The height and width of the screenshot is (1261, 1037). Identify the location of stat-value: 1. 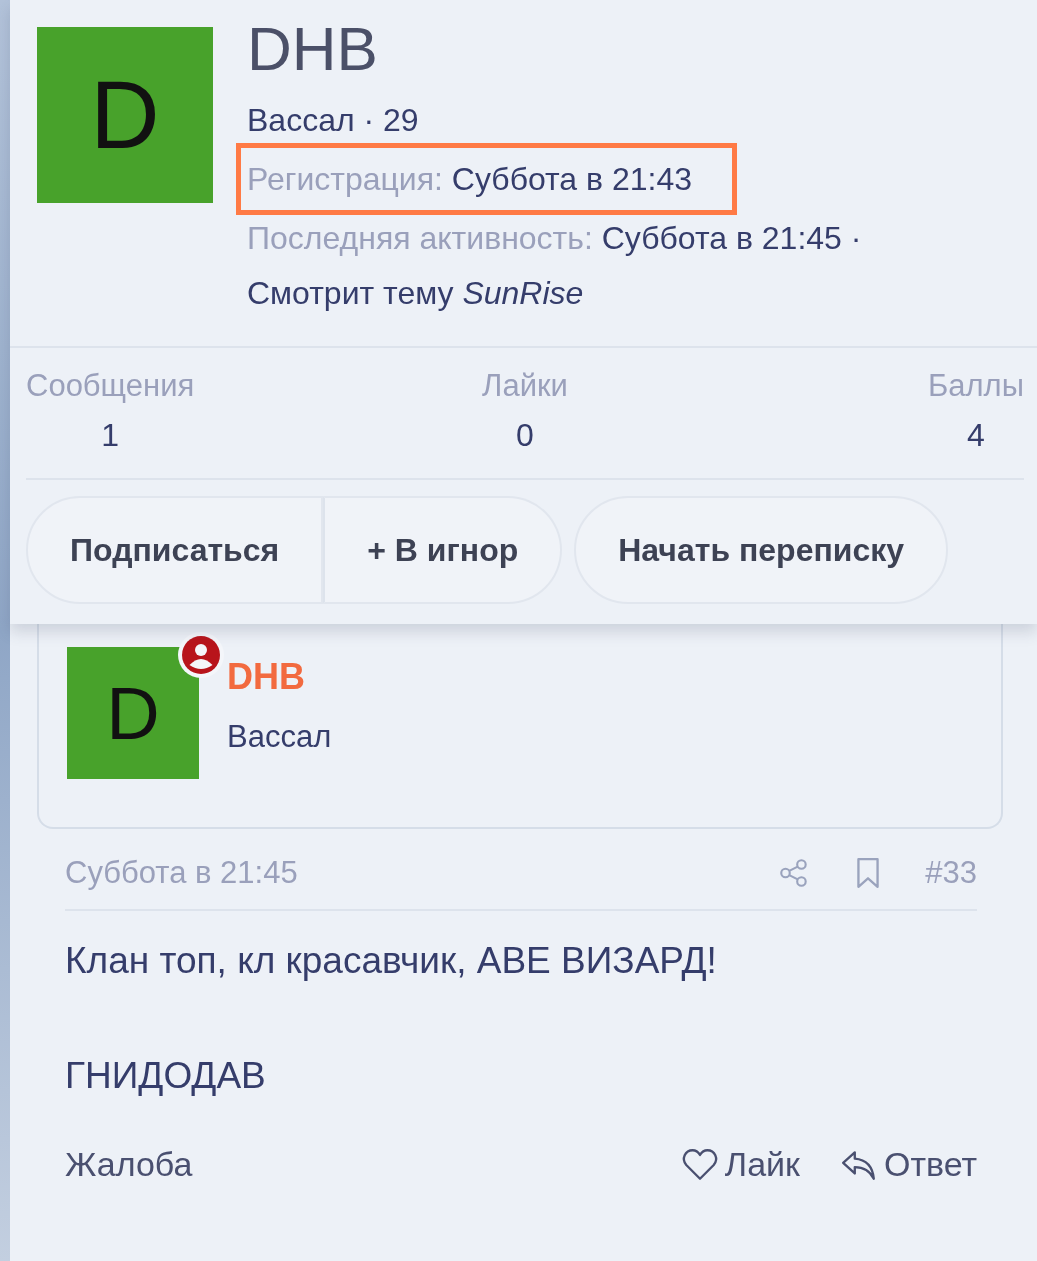
(110, 435).